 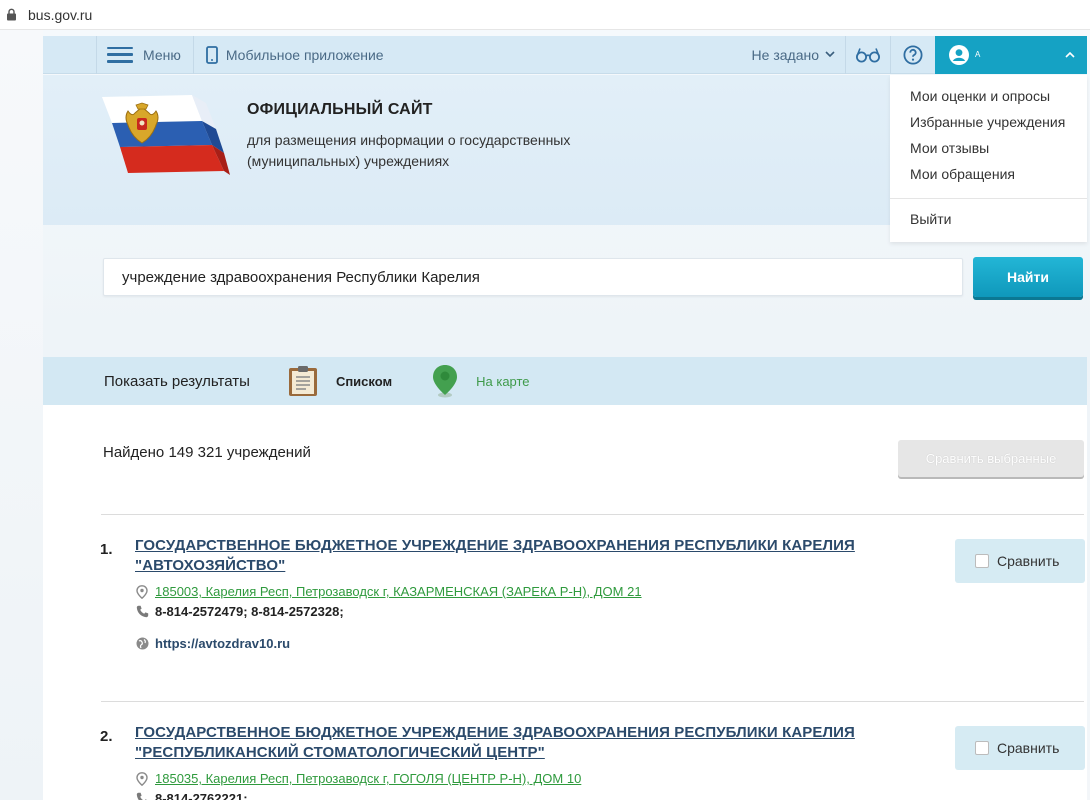 I want to click on search-button: Найти, so click(x=1028, y=277).